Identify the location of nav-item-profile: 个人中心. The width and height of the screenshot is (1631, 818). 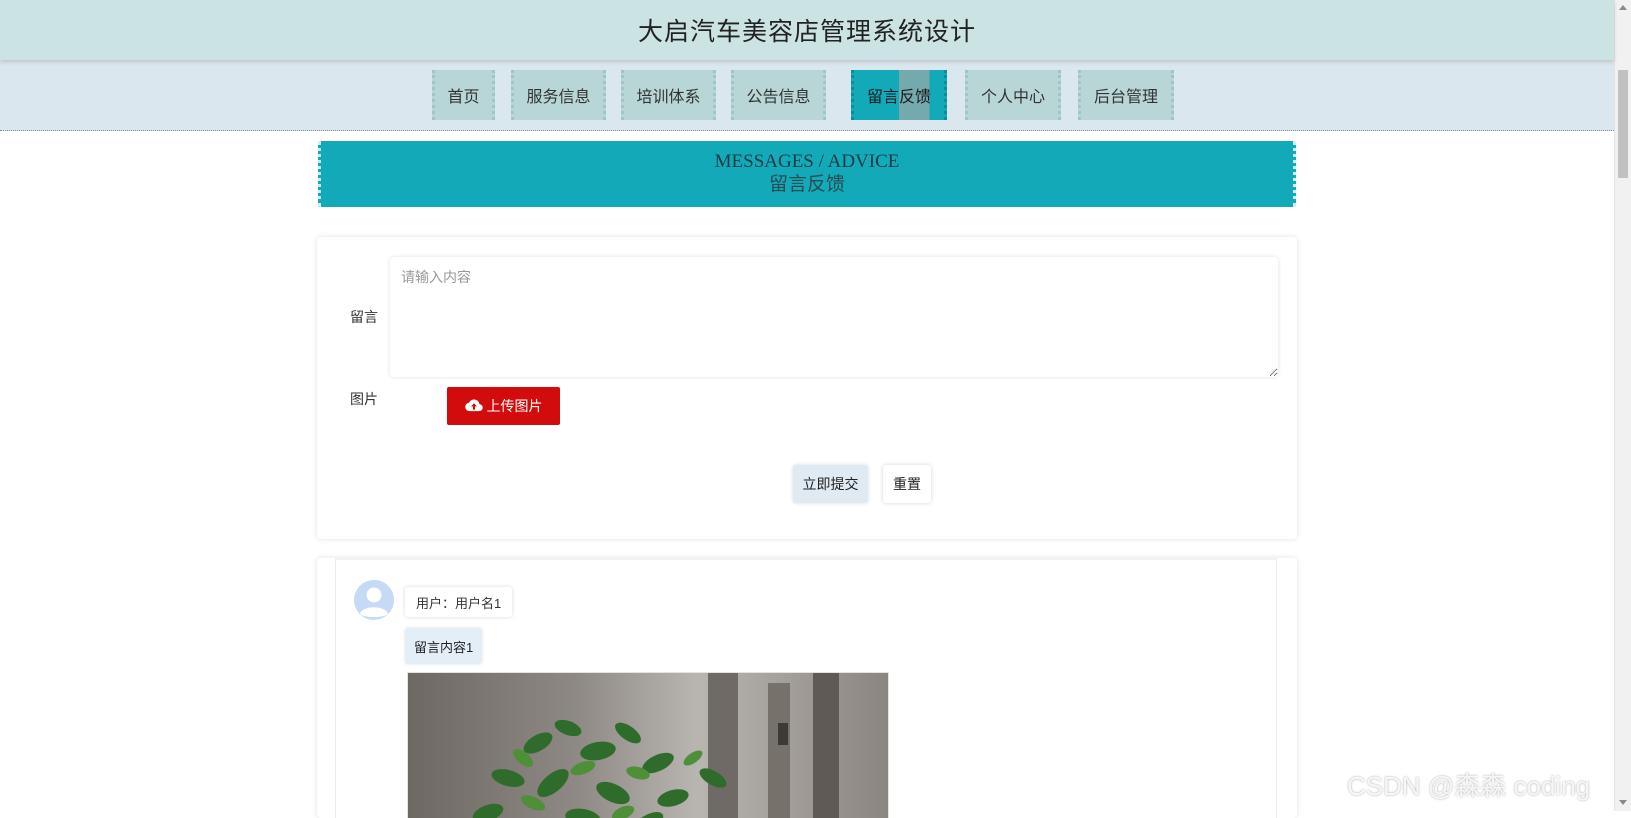
(1013, 95).